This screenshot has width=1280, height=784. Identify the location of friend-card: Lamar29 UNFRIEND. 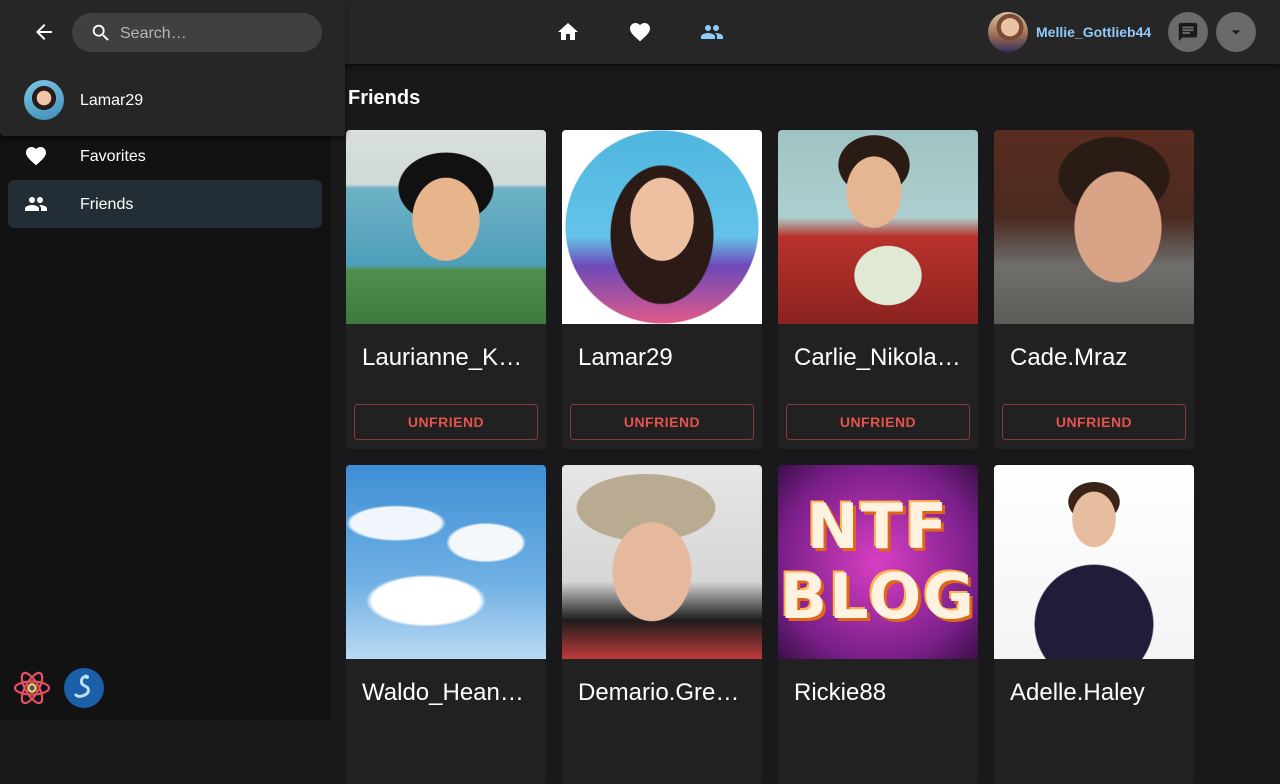
(662, 289).